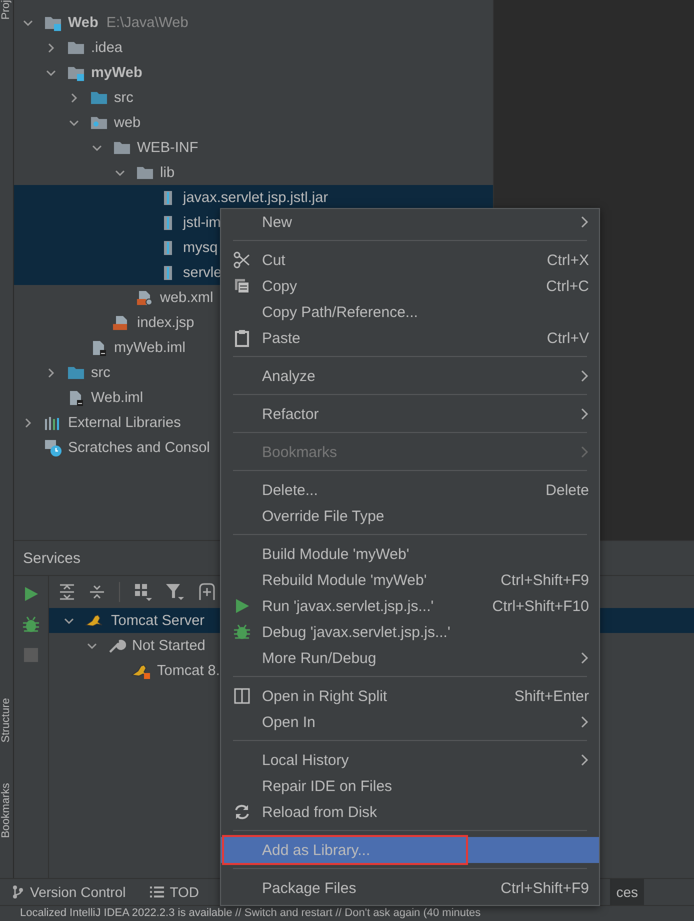 The image size is (694, 921). Describe the element at coordinates (169, 646) in the screenshot. I see `tree-label: Not Started` at that location.